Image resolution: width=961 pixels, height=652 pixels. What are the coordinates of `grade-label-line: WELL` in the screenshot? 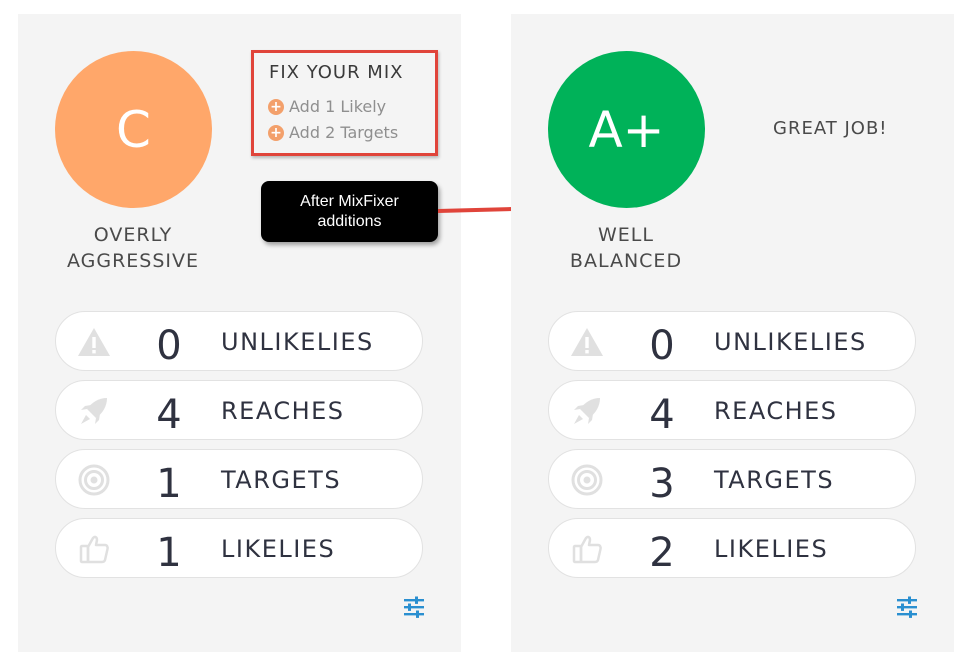 It's located at (626, 235).